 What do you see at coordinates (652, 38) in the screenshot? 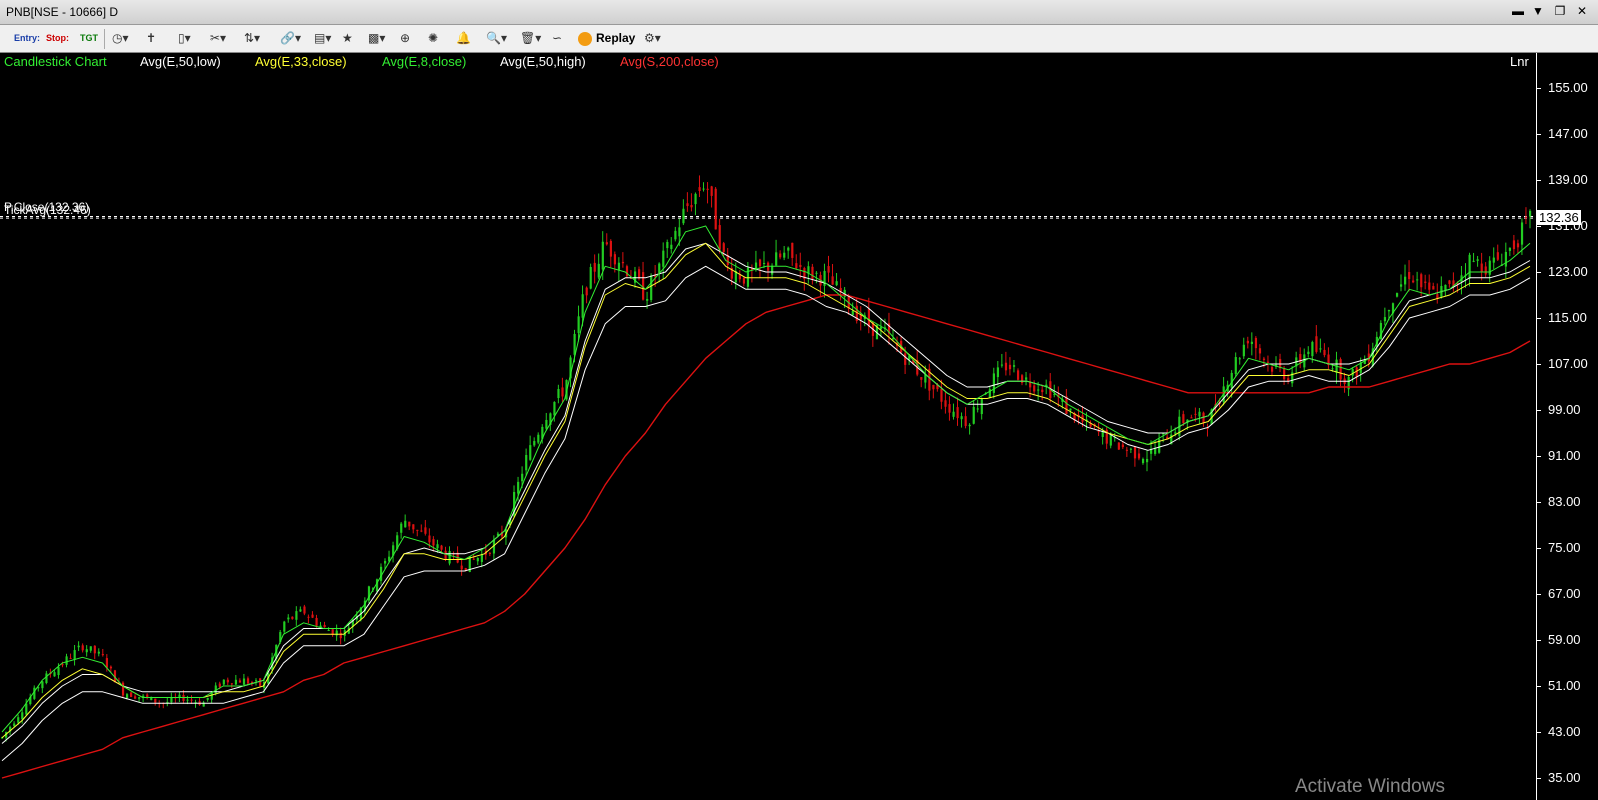
I see `settings-icon: ⚙▾` at bounding box center [652, 38].